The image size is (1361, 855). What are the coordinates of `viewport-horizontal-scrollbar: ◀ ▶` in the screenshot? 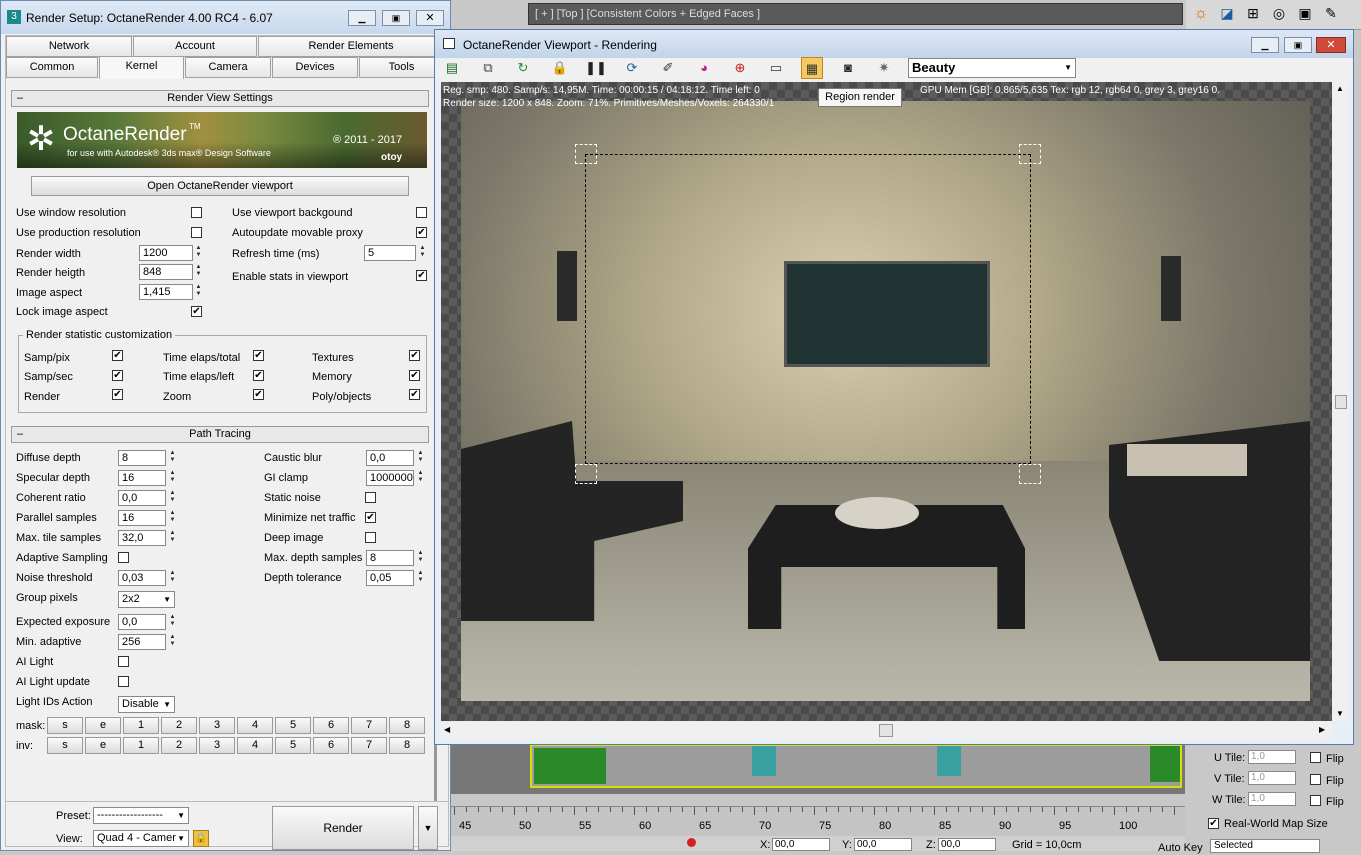 It's located at (886, 730).